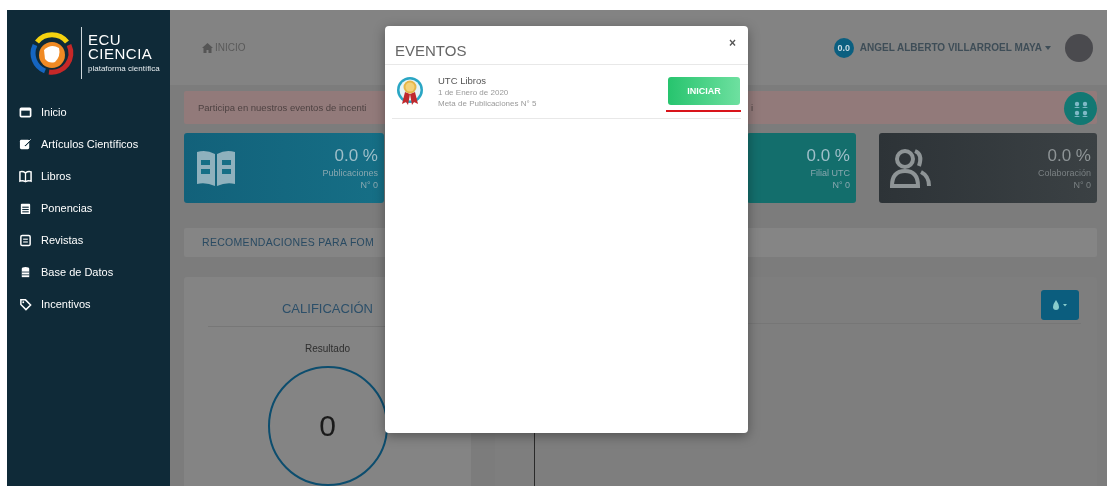 This screenshot has height=486, width=1107. What do you see at coordinates (121, 54) in the screenshot?
I see `logo-text: CIENCIA` at bounding box center [121, 54].